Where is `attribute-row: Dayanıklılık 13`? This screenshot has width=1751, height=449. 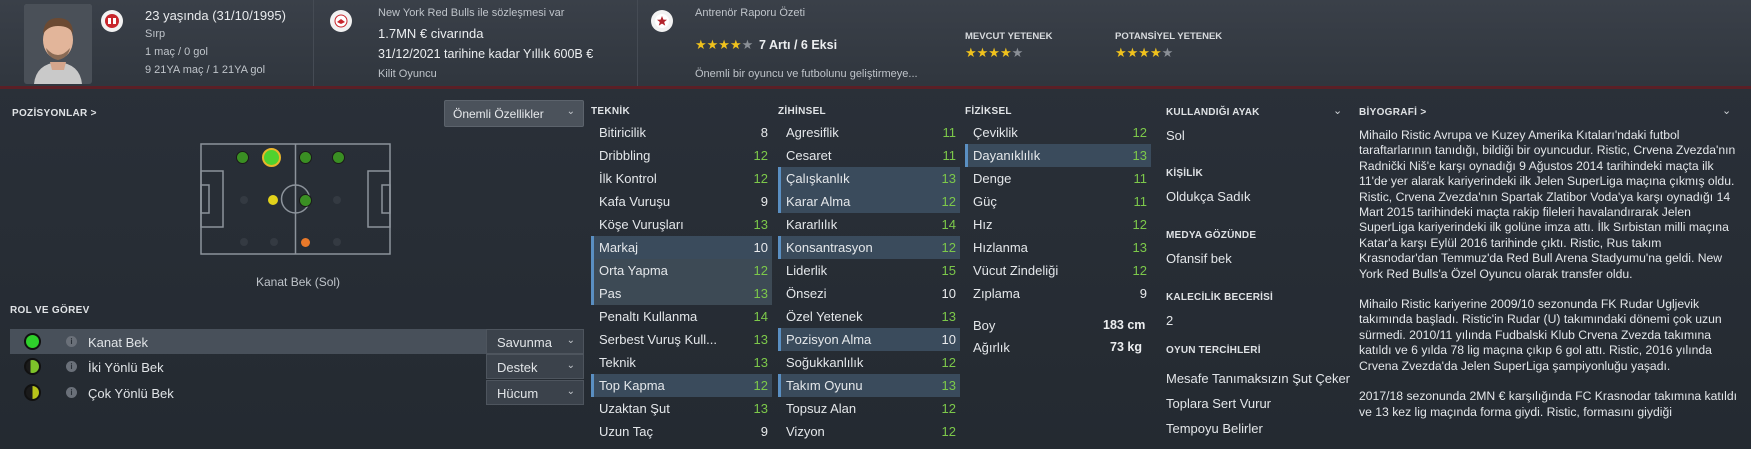 attribute-row: Dayanıklılık 13 is located at coordinates (1058, 155).